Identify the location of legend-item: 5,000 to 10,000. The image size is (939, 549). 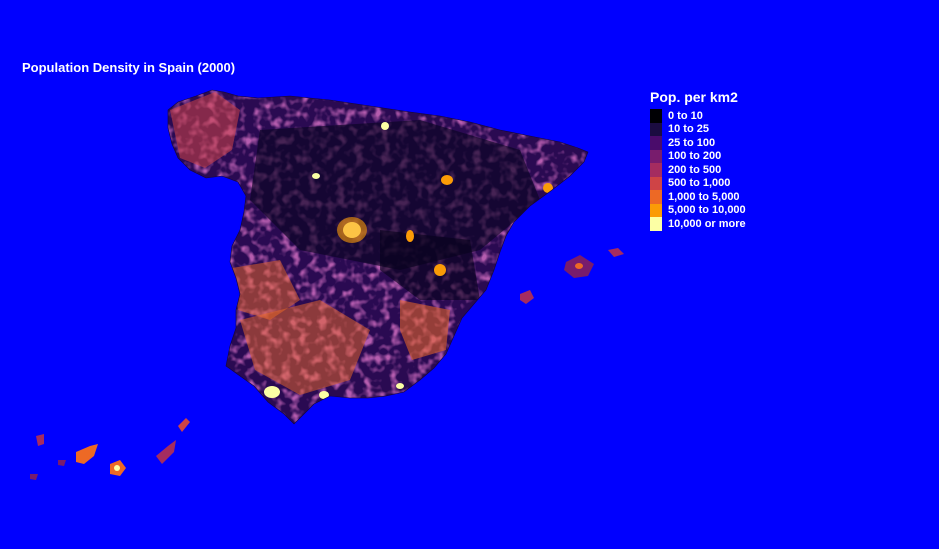
(698, 210).